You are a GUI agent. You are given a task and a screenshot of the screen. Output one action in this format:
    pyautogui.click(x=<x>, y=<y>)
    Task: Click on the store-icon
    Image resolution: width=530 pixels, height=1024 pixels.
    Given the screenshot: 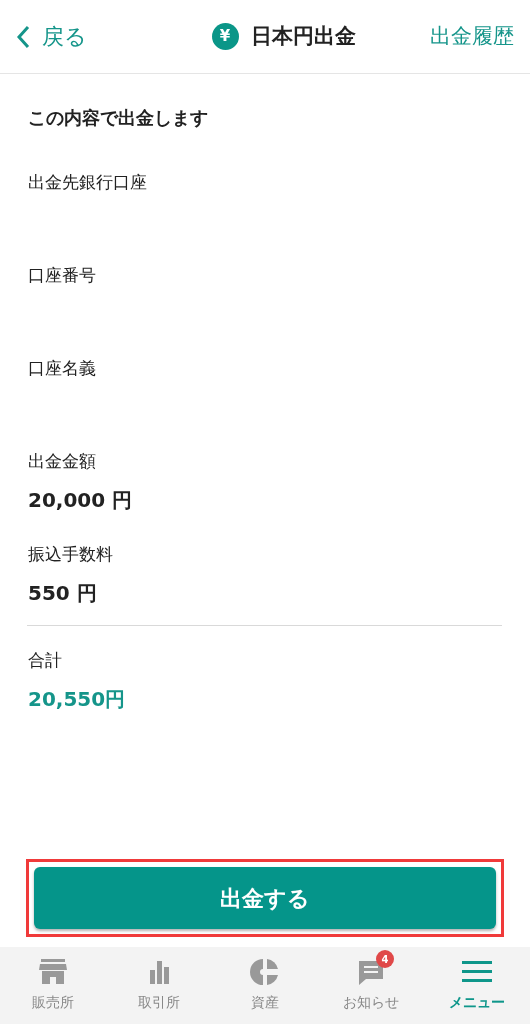 What is the action you would take?
    pyautogui.click(x=53, y=972)
    